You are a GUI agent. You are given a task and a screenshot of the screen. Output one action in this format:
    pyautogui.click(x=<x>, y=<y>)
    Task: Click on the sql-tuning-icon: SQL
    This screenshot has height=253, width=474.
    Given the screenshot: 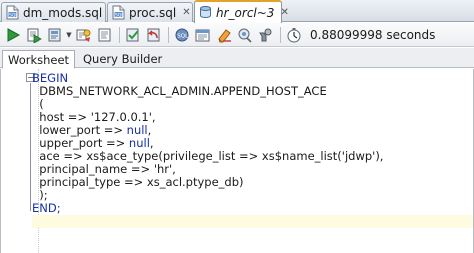 What is the action you would take?
    pyautogui.click(x=182, y=35)
    